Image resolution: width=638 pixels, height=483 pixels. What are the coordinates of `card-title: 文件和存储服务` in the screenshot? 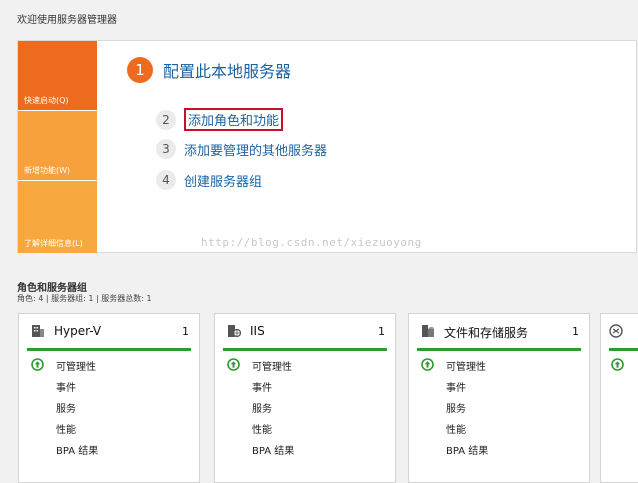 It's located at (486, 333).